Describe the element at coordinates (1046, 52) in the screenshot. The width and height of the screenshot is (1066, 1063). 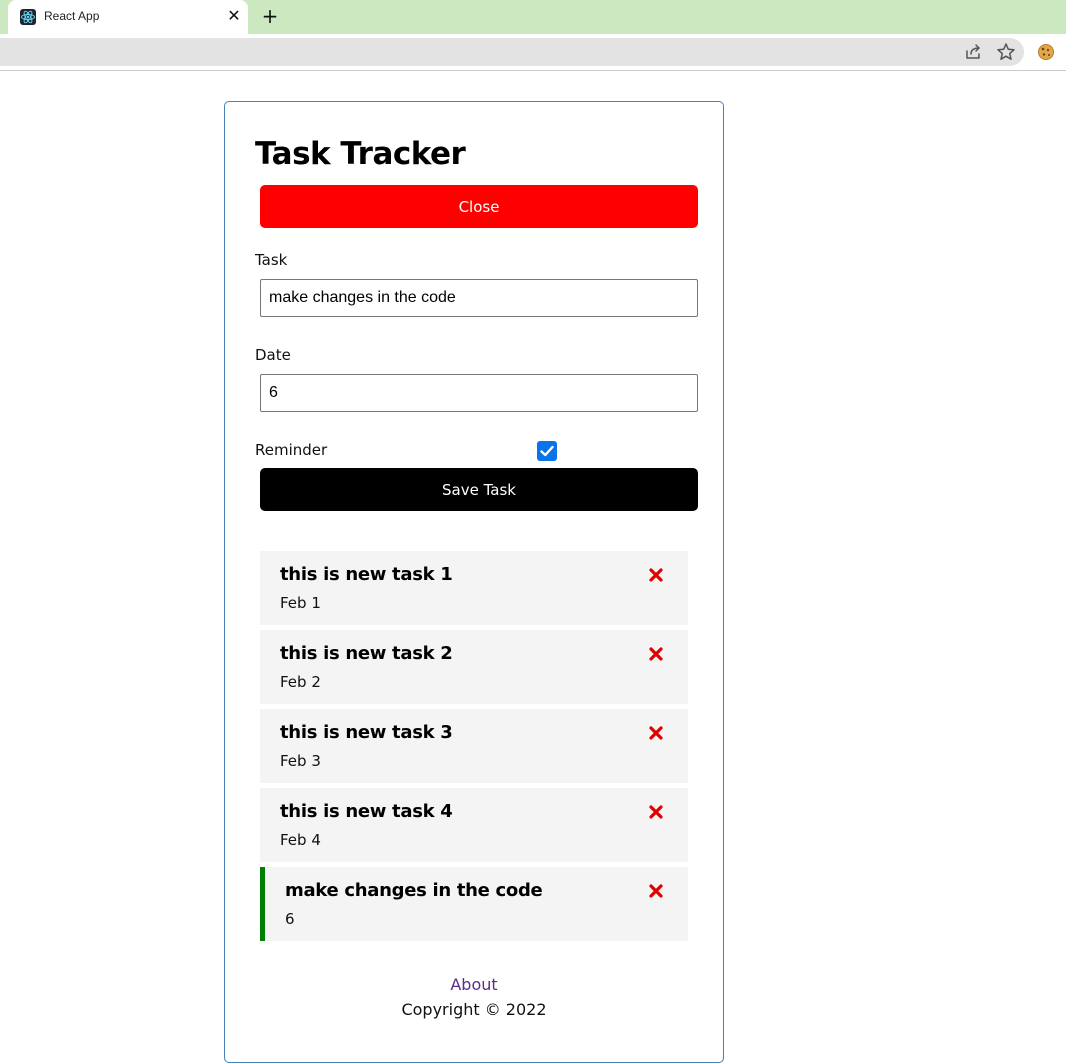
I see `cookie-extension-icon` at that location.